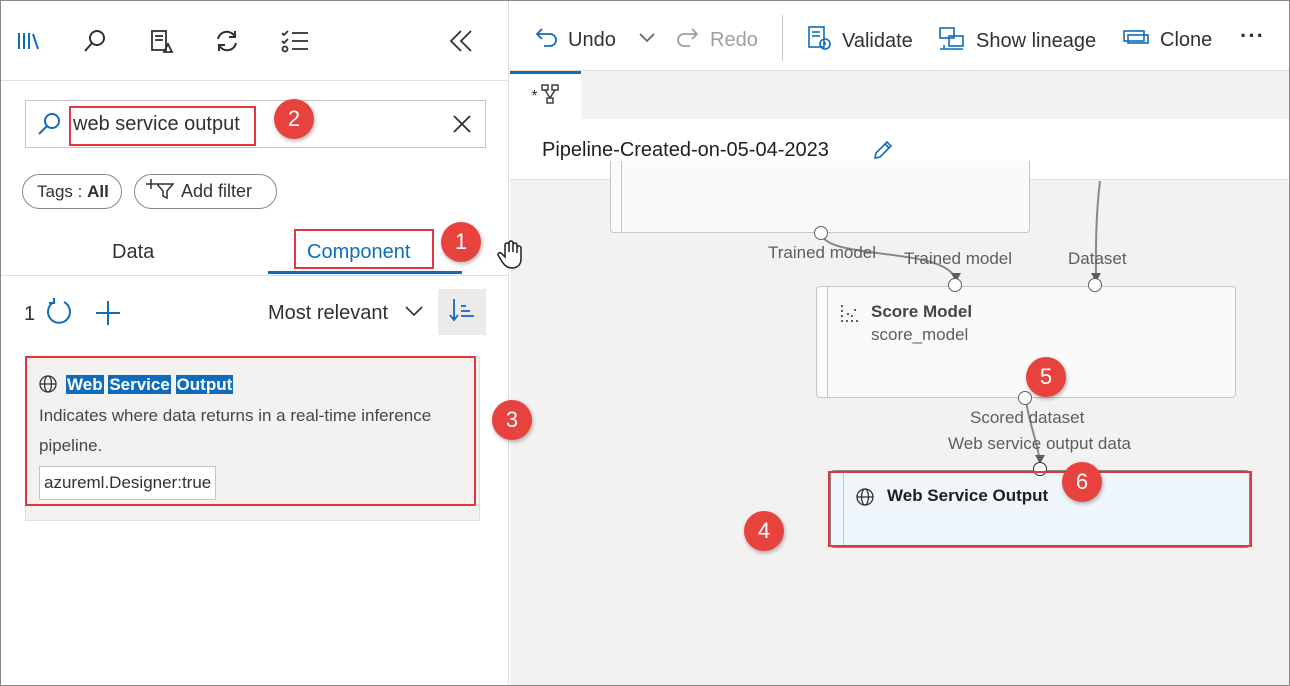  Describe the element at coordinates (30, 314) in the screenshot. I see `result-count: 1` at that location.